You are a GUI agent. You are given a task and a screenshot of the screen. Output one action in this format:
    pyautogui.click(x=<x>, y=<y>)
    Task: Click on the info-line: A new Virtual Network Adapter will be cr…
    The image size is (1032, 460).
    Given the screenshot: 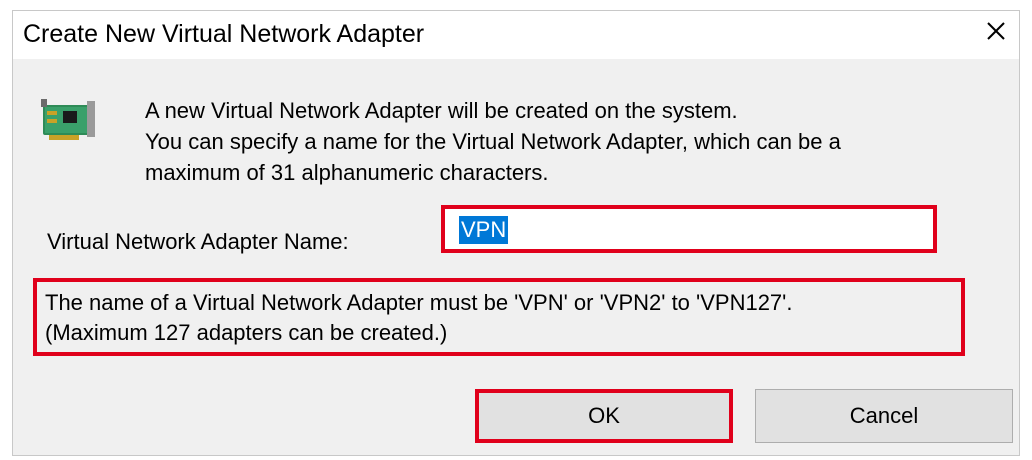 What is the action you would take?
    pyautogui.click(x=441, y=110)
    